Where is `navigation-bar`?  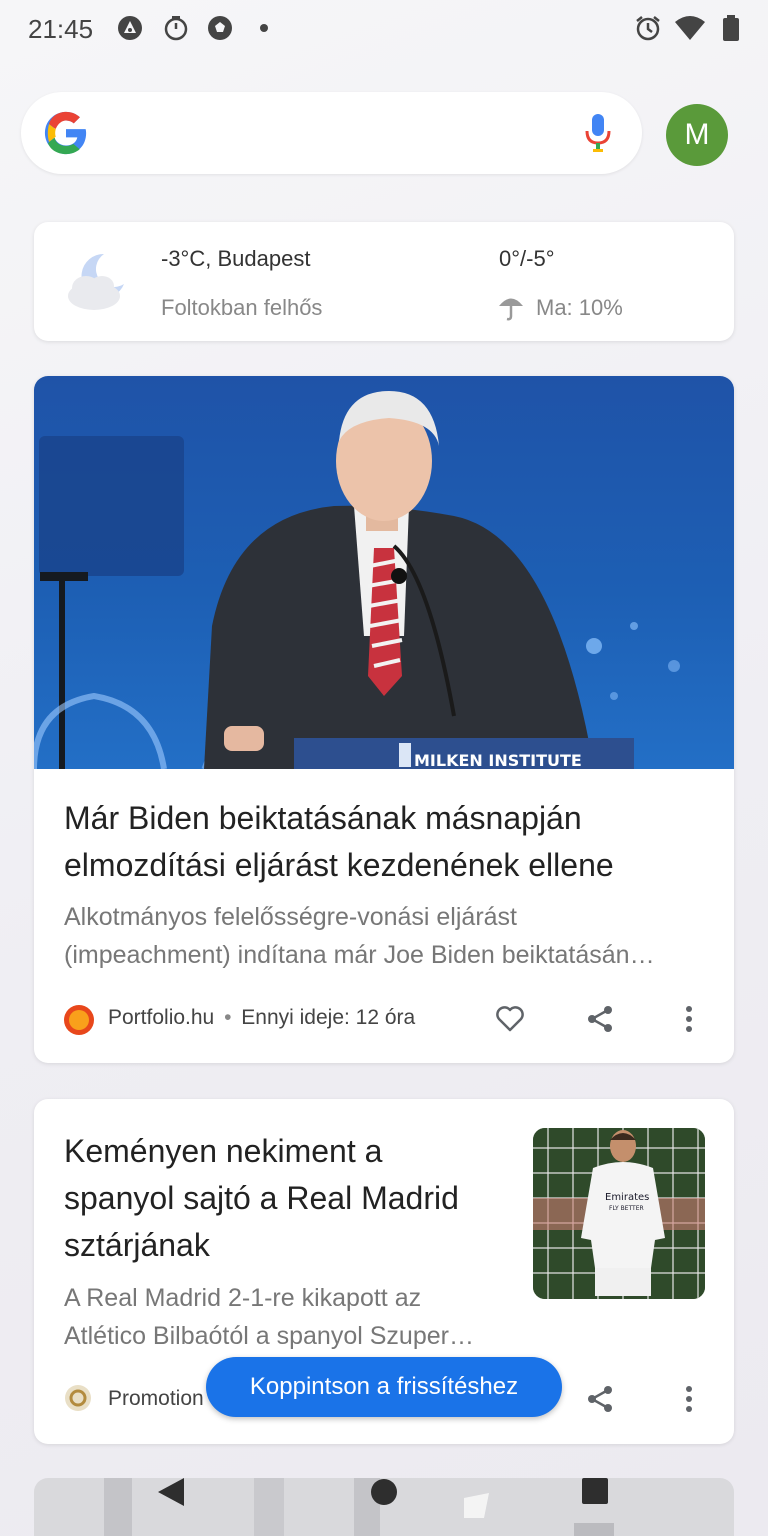
navigation-bar is located at coordinates (384, 1491).